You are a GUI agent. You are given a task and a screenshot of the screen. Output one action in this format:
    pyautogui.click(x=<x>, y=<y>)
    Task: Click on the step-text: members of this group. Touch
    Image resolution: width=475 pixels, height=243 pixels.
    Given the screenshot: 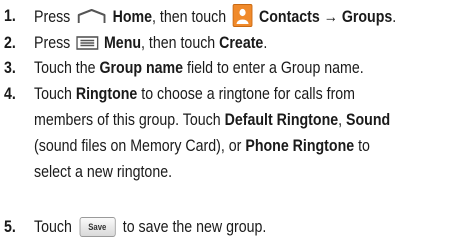 What is the action you would take?
    pyautogui.click(x=127, y=120)
    